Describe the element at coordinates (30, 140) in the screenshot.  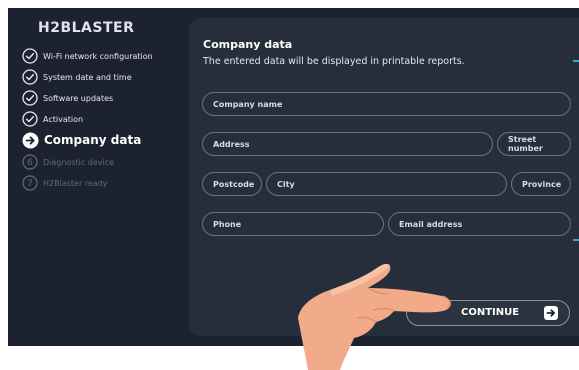
I see `arrow-circle-icon` at that location.